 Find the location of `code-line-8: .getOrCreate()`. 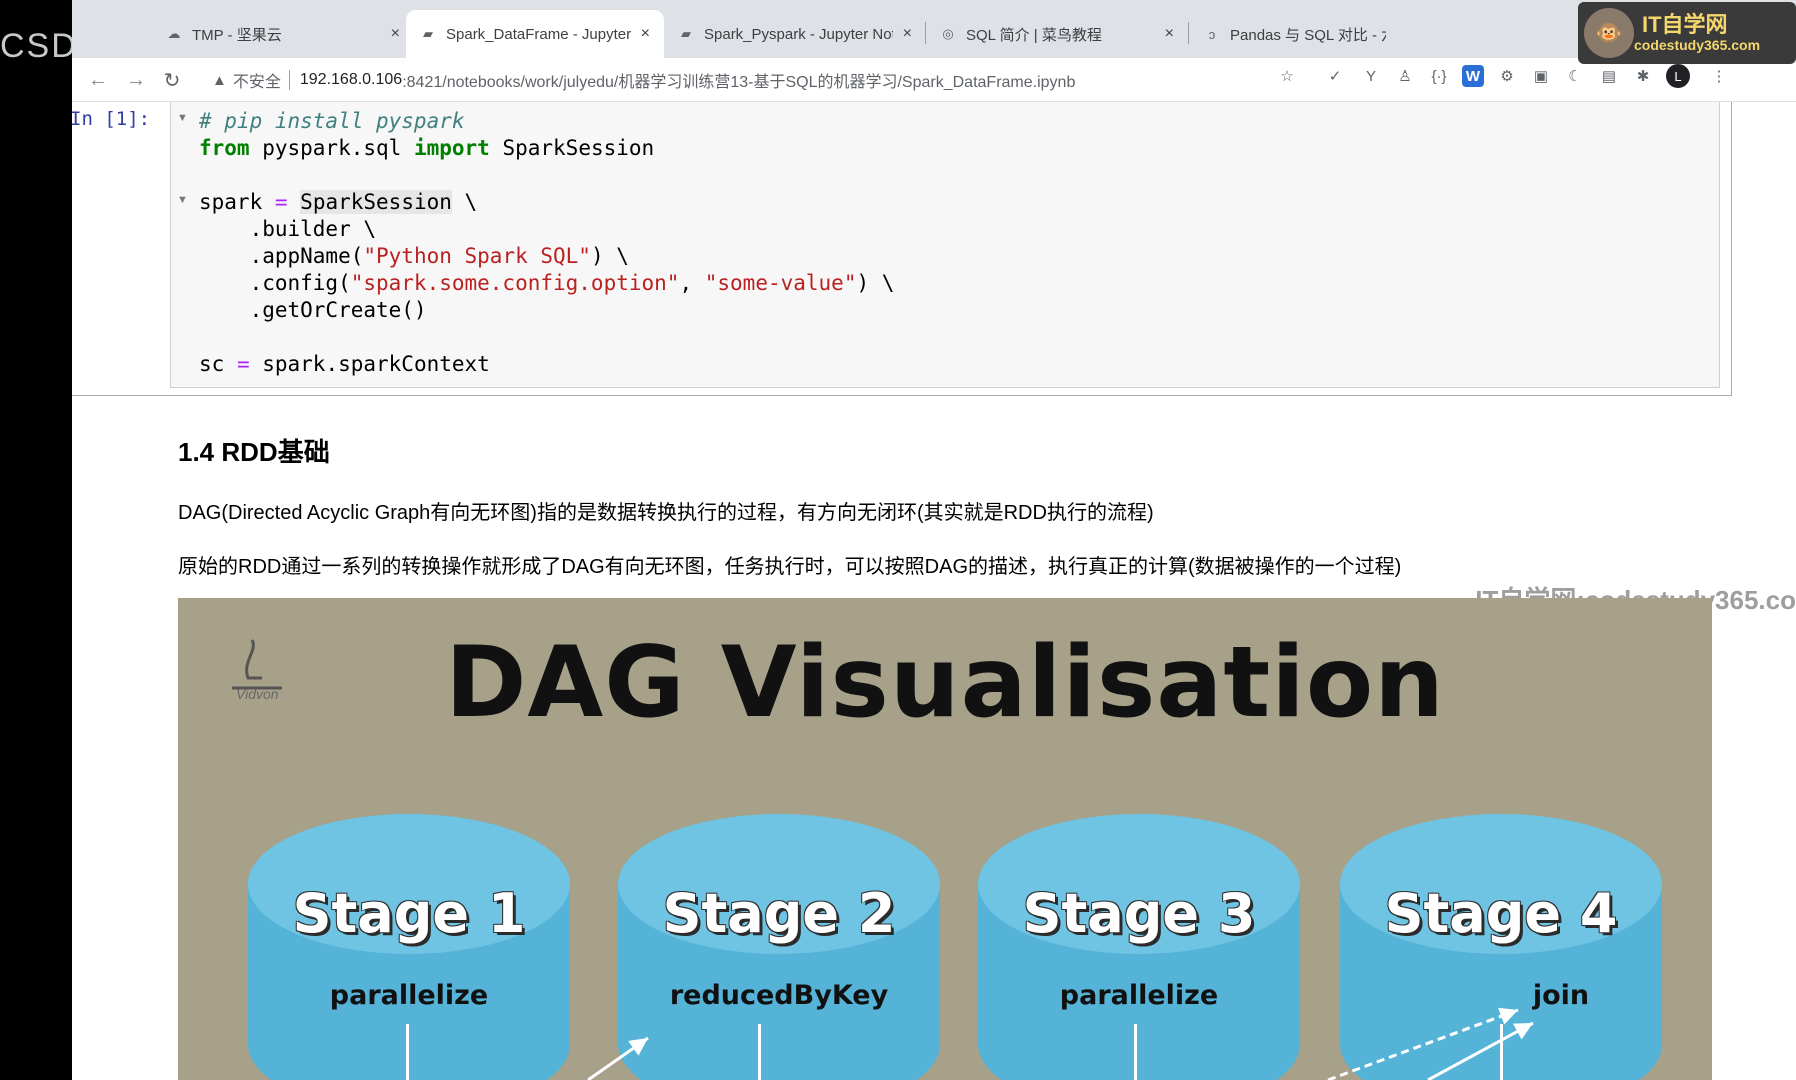

code-line-8: .getOrCreate() is located at coordinates (313, 310).